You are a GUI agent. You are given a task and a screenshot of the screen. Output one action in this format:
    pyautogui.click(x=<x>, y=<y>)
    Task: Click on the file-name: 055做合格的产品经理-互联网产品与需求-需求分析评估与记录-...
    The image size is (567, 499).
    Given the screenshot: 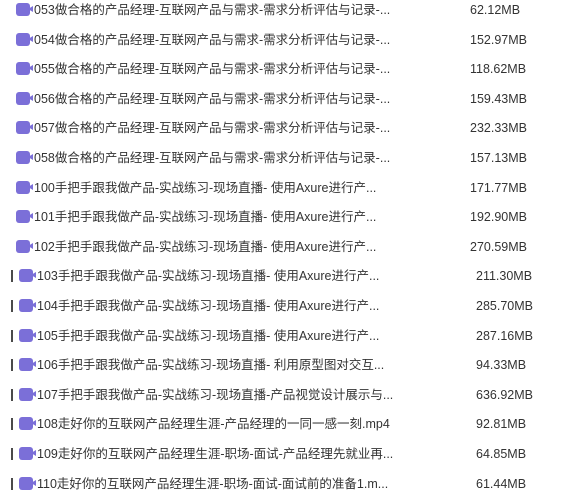 What is the action you would take?
    pyautogui.click(x=212, y=69)
    